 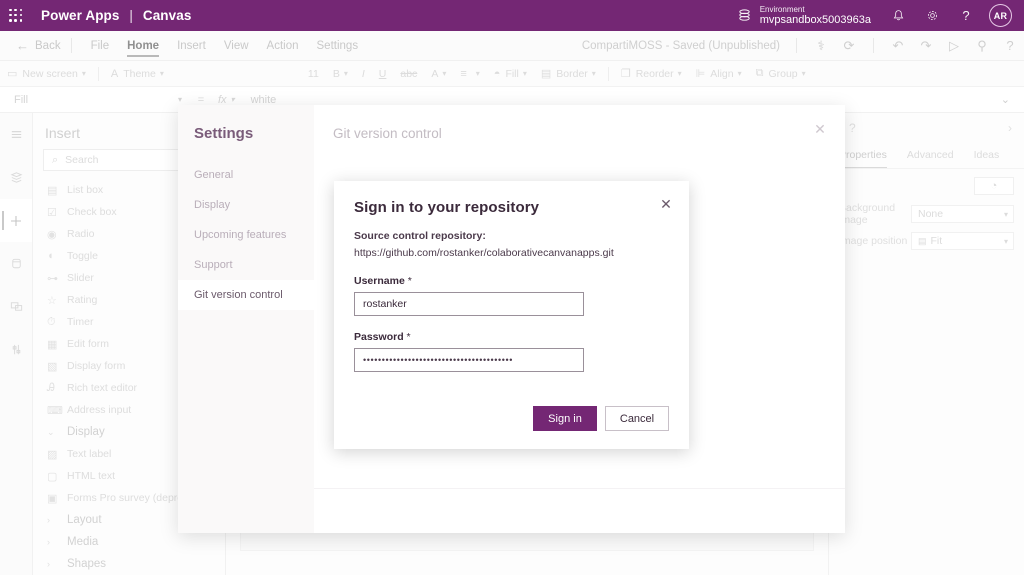 I want to click on fill-button: ◓ Fill ▾, so click(x=510, y=74).